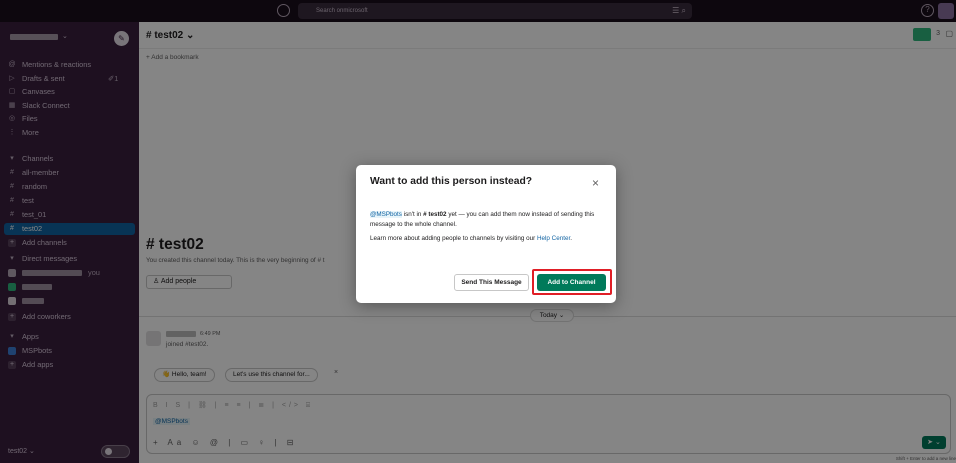  What do you see at coordinates (553, 238) in the screenshot?
I see `help-center-link: Help Center` at bounding box center [553, 238].